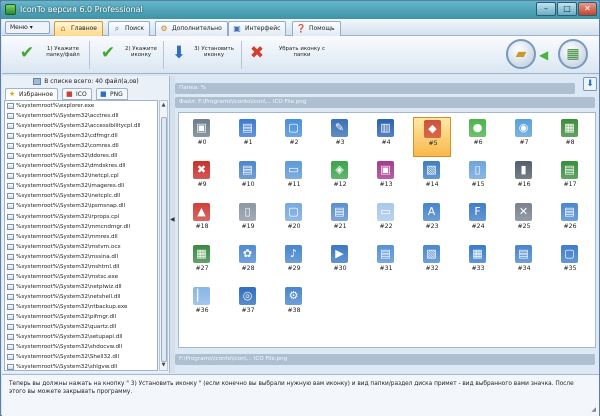 The image size is (600, 416). What do you see at coordinates (248, 179) in the screenshot?
I see `icon-cell: ▤ #10` at bounding box center [248, 179].